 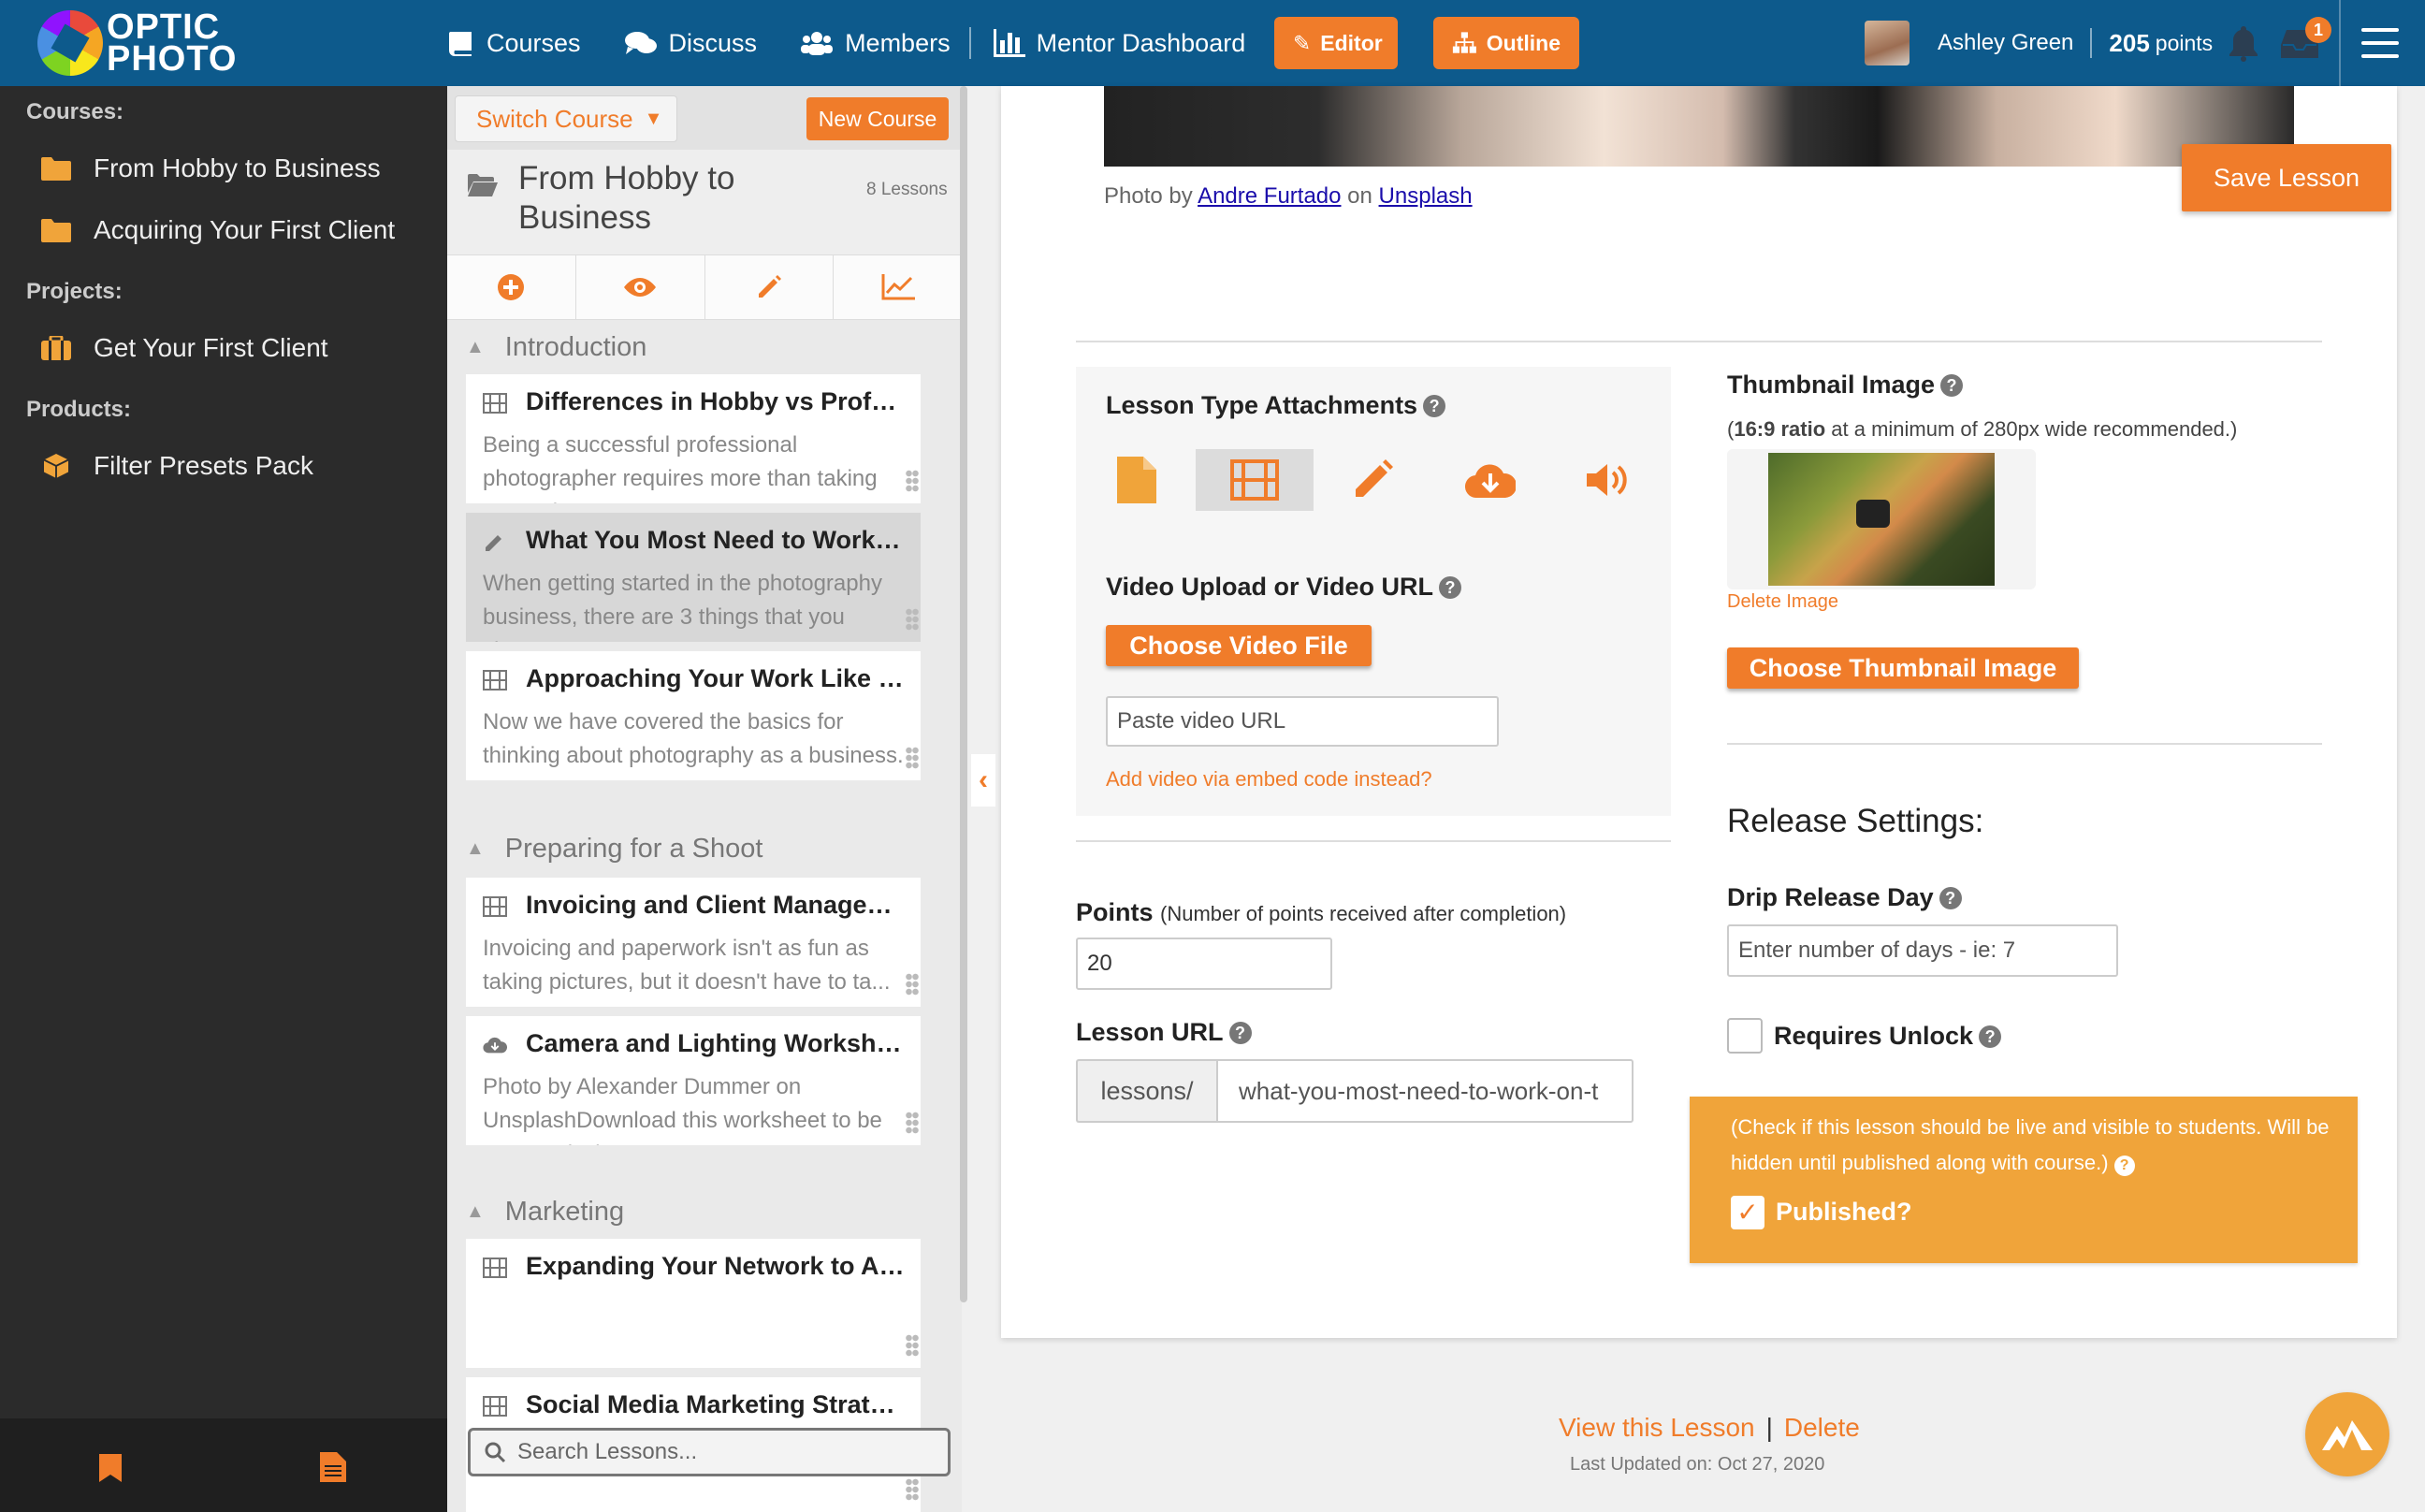 I want to click on editor-button: ✎ Editor, so click(x=1336, y=43).